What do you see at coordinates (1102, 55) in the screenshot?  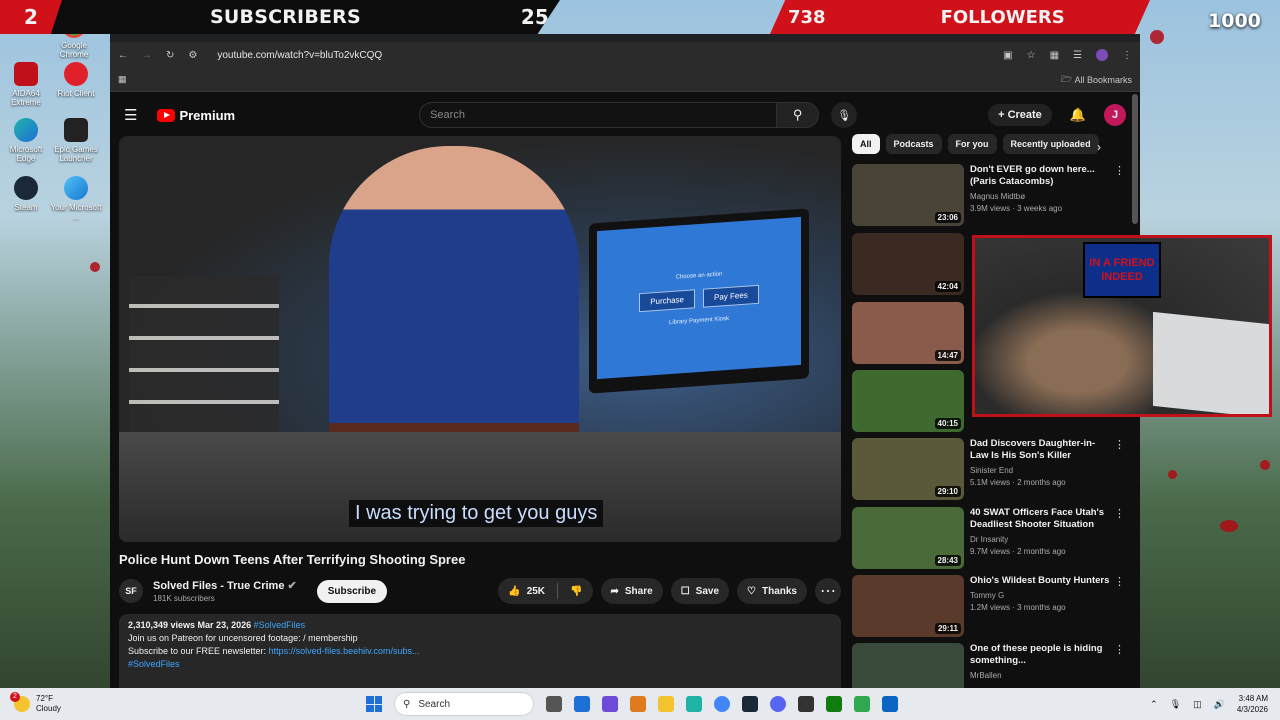 I see `profile-icon` at bounding box center [1102, 55].